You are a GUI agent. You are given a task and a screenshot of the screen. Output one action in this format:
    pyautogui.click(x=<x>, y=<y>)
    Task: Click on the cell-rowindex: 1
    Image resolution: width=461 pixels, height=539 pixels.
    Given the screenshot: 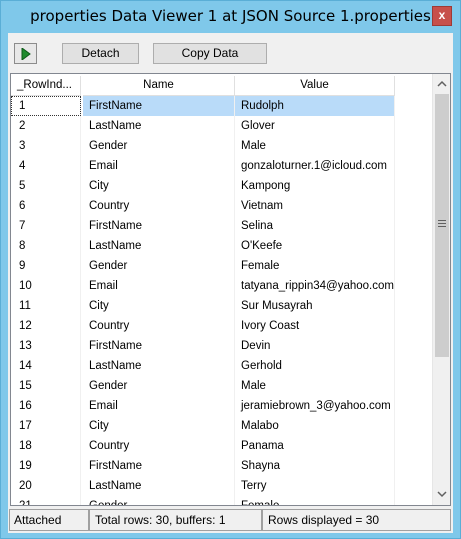 What is the action you would take?
    pyautogui.click(x=46, y=106)
    